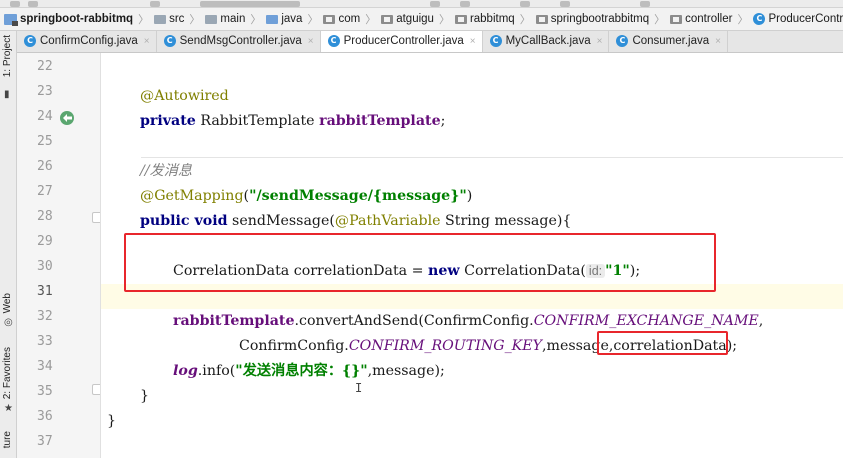  I want to click on class-ref: ConfirmConfig., so click(294, 346).